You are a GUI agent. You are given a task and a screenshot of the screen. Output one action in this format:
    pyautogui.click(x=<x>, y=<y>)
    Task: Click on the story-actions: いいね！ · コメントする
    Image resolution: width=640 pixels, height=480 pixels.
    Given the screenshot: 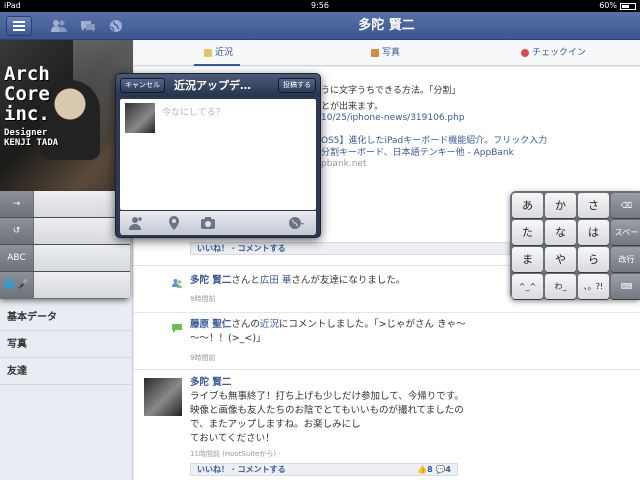 What is the action you would take?
    pyautogui.click(x=350, y=248)
    